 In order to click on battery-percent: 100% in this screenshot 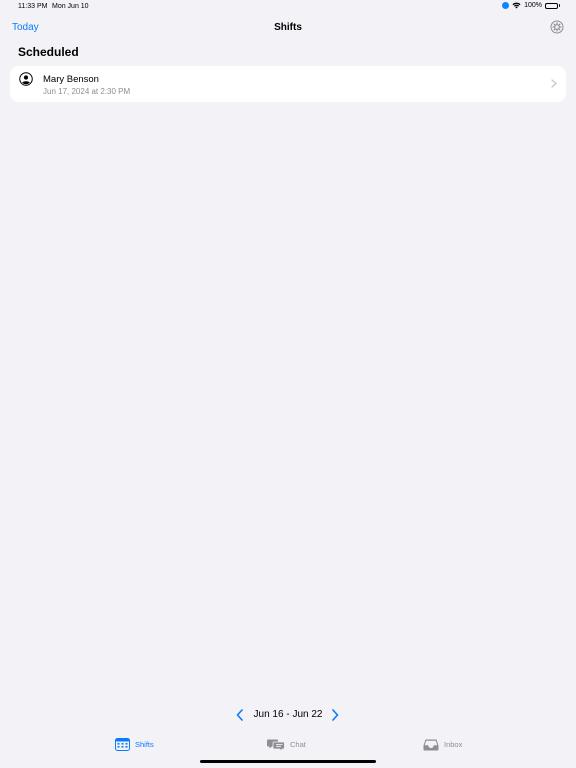, I will do `click(533, 5)`.